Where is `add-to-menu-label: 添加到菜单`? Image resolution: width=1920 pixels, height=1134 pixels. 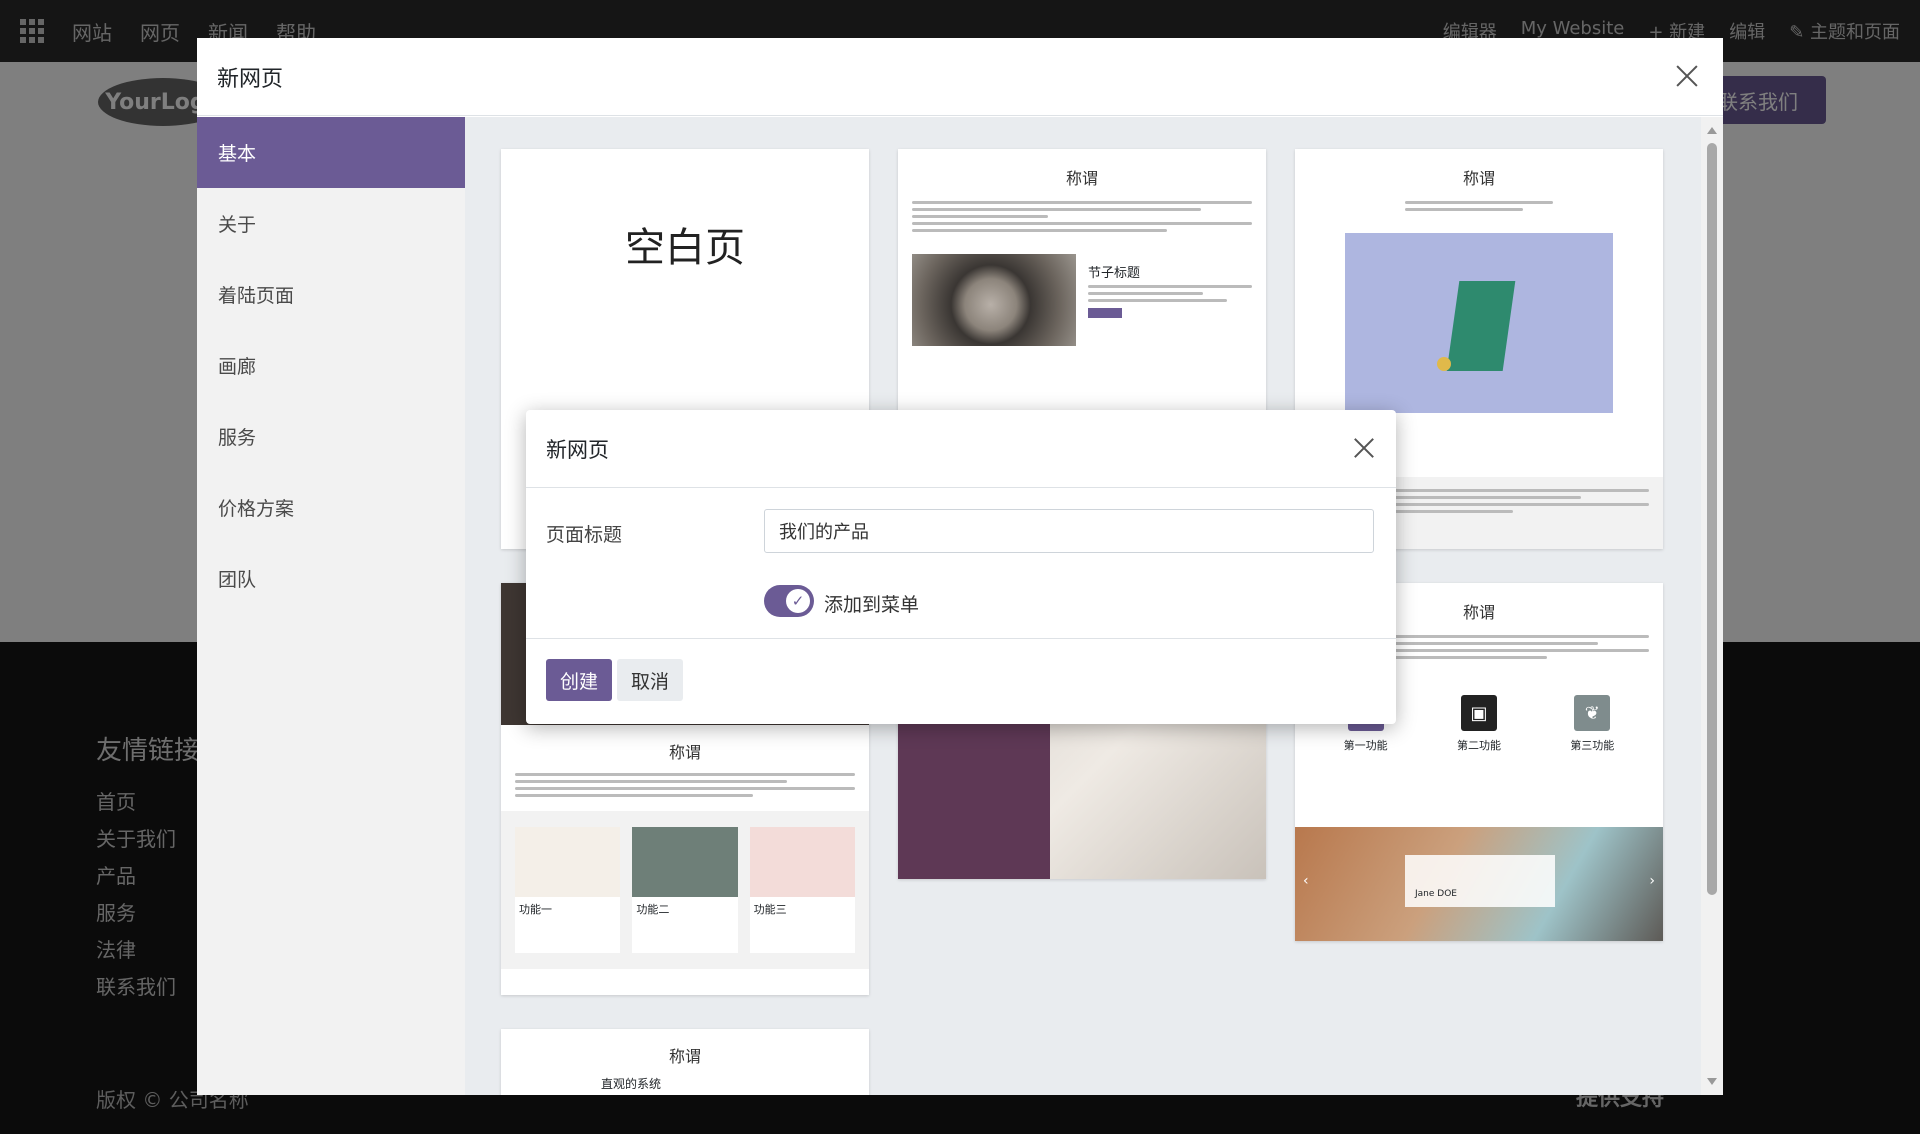
add-to-menu-label: 添加到菜单 is located at coordinates (872, 605).